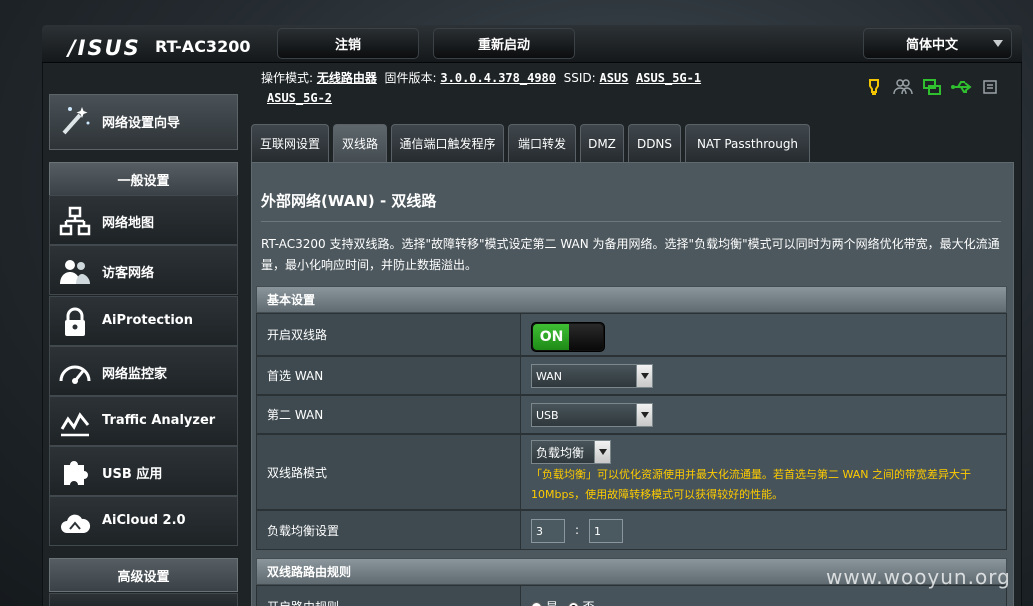 The height and width of the screenshot is (606, 1033). I want to click on routing-no-label: 否, so click(589, 603).